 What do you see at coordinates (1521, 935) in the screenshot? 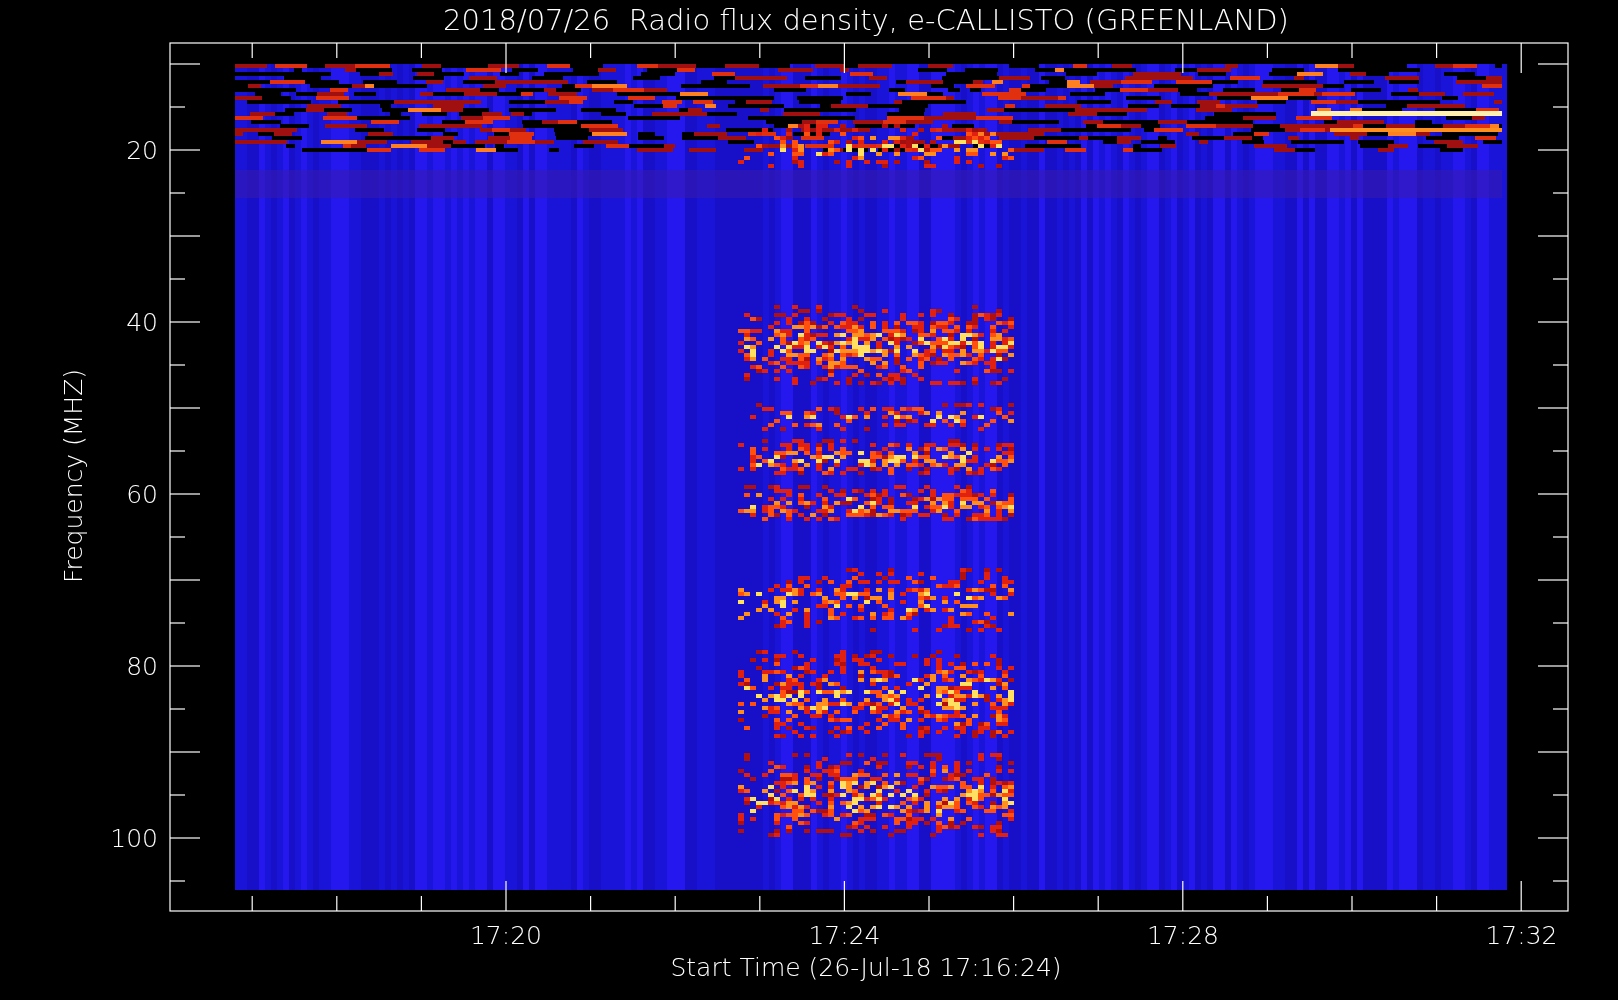
I see `tick-label: 17:32` at bounding box center [1521, 935].